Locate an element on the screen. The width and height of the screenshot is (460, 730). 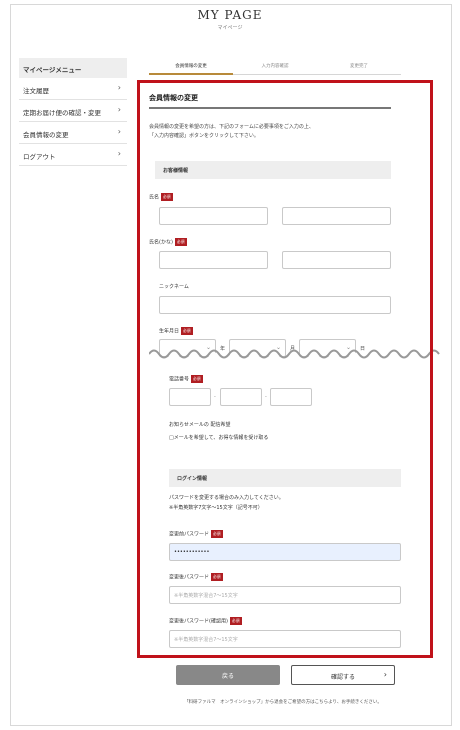
step-complete: 変更完了 is located at coordinates (359, 66).